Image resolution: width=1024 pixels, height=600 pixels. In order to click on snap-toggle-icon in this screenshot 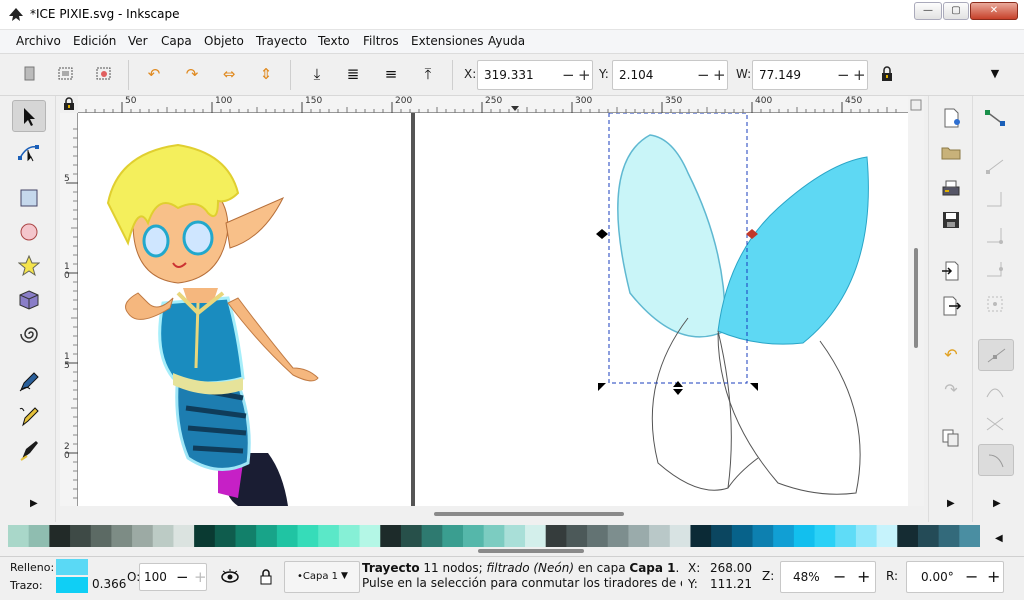, I will do `click(995, 118)`.